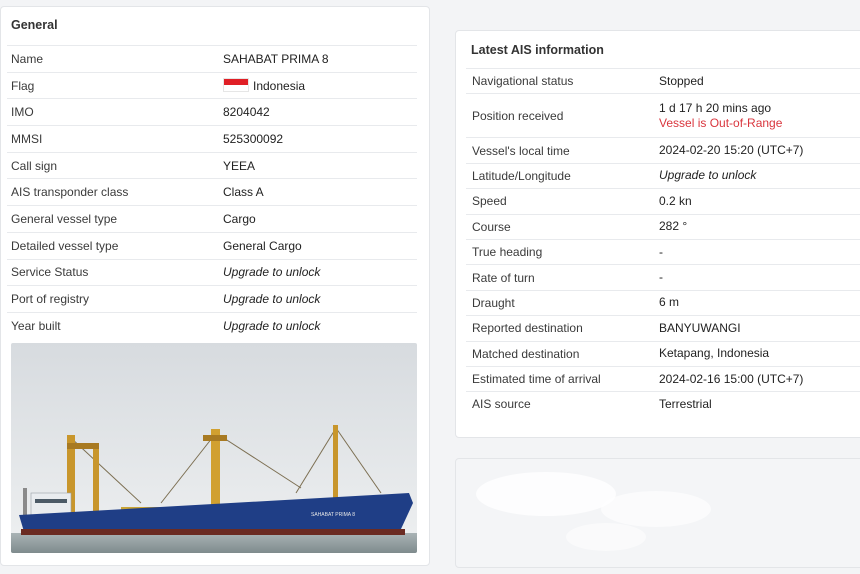 The image size is (860, 574). I want to click on row-detailed-type: Detailed vessel type General Cargo, so click(212, 245).